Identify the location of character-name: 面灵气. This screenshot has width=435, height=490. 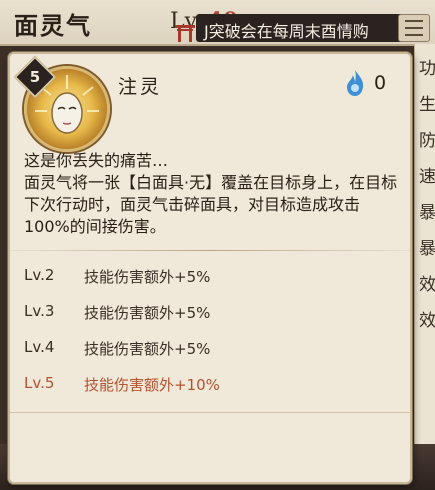
(53, 25).